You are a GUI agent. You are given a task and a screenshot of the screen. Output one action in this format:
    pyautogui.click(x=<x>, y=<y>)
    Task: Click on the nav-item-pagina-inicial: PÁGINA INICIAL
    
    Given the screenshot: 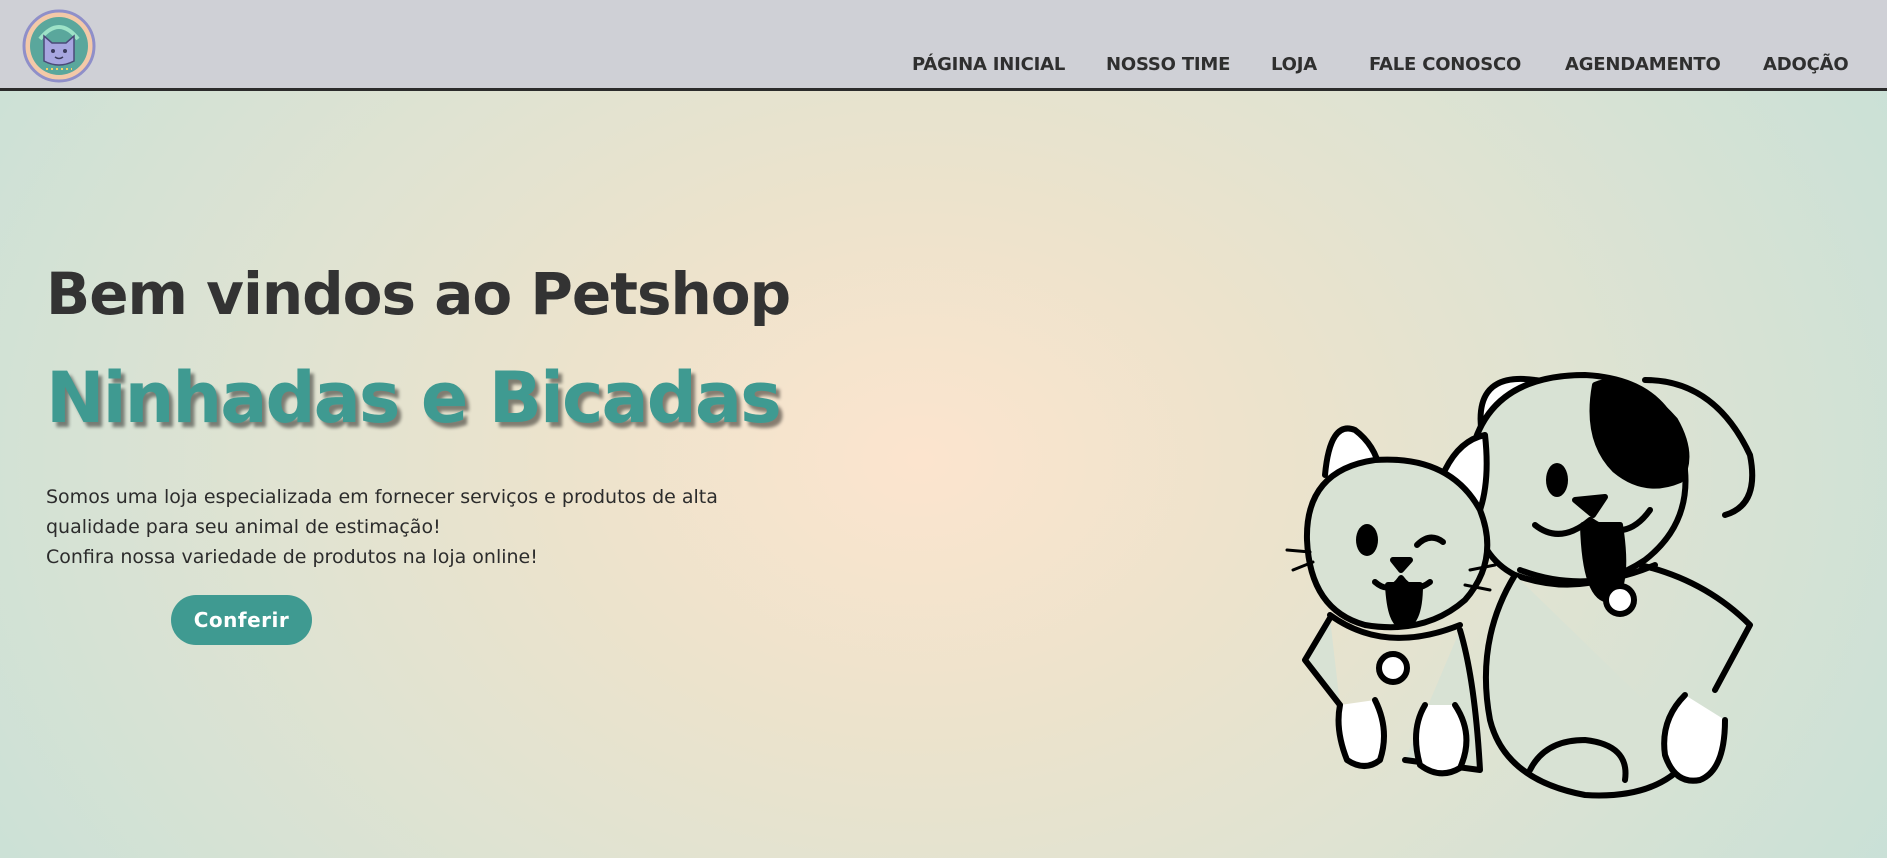 What is the action you would take?
    pyautogui.click(x=988, y=64)
    